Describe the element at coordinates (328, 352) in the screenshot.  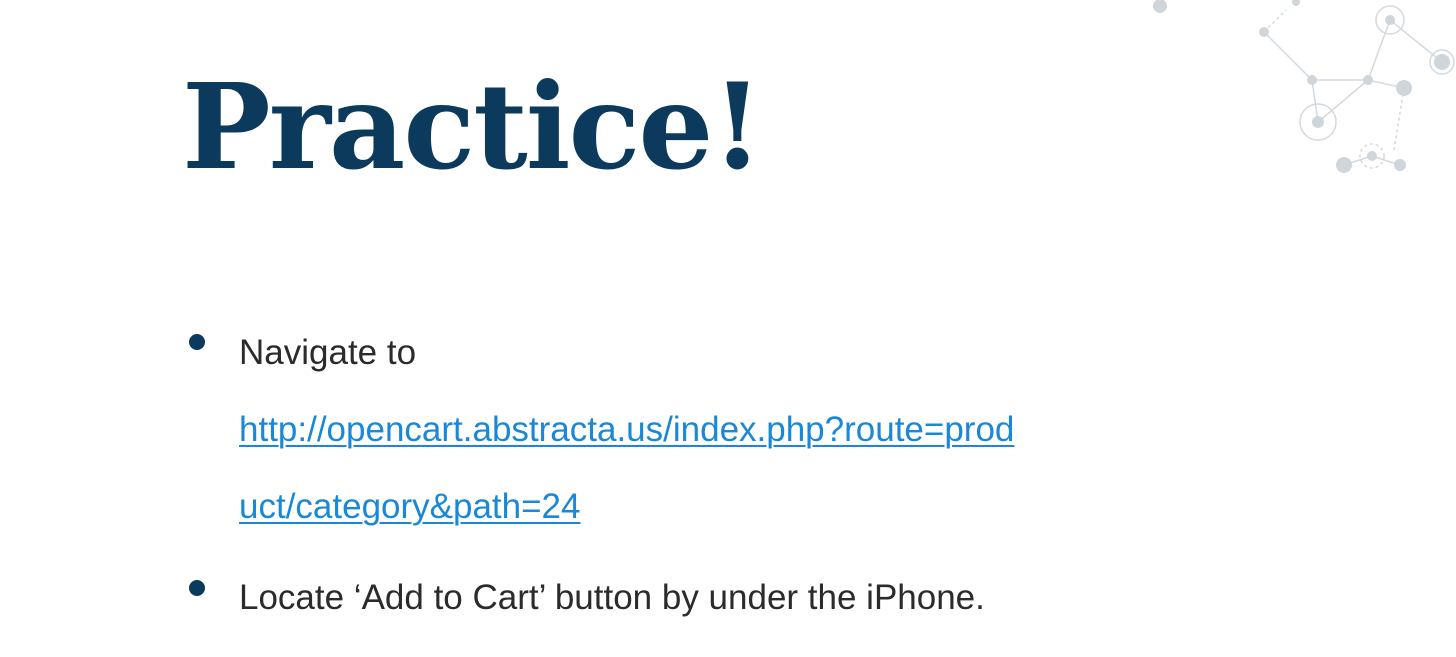
I see `bullet-1-lead-text: Navigate to` at that location.